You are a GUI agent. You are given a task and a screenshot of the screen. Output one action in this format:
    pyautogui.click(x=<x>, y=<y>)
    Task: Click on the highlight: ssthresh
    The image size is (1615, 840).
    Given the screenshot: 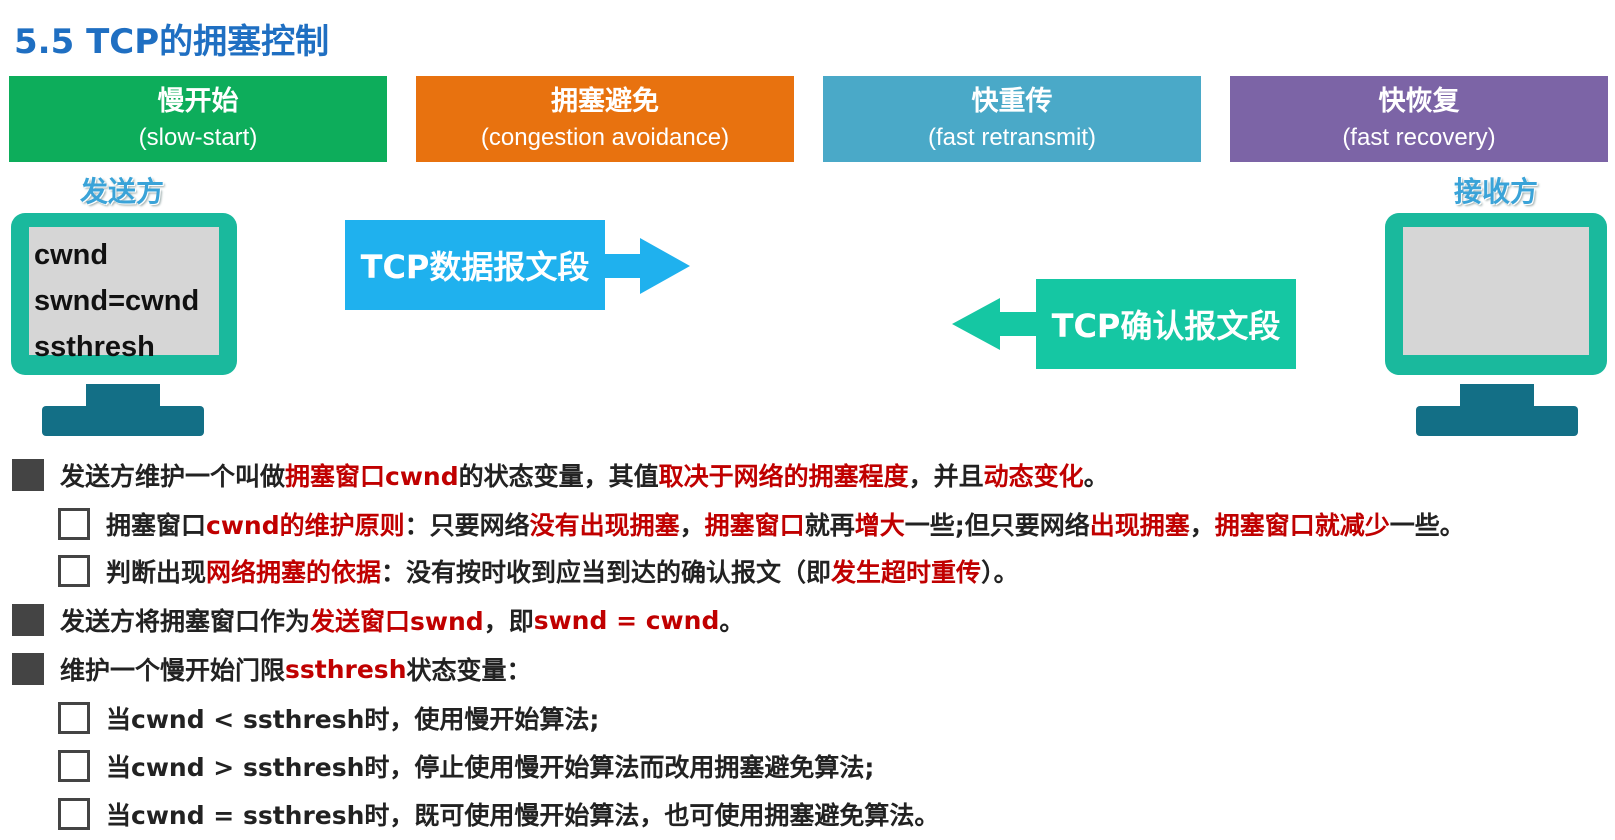 What is the action you would take?
    pyautogui.click(x=346, y=669)
    